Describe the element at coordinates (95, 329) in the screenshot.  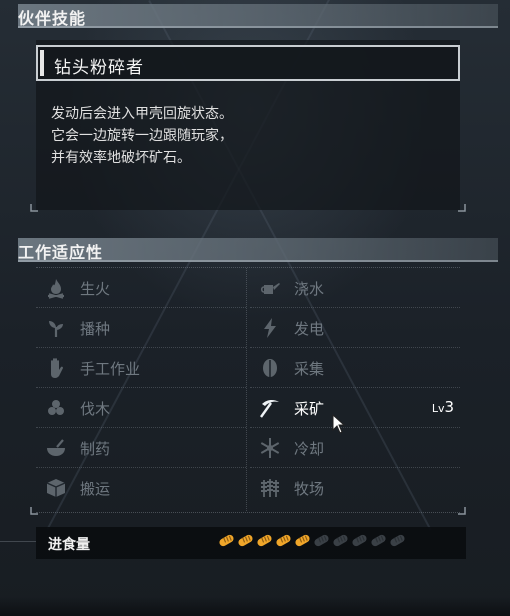
I see `work-item-label: 播种` at that location.